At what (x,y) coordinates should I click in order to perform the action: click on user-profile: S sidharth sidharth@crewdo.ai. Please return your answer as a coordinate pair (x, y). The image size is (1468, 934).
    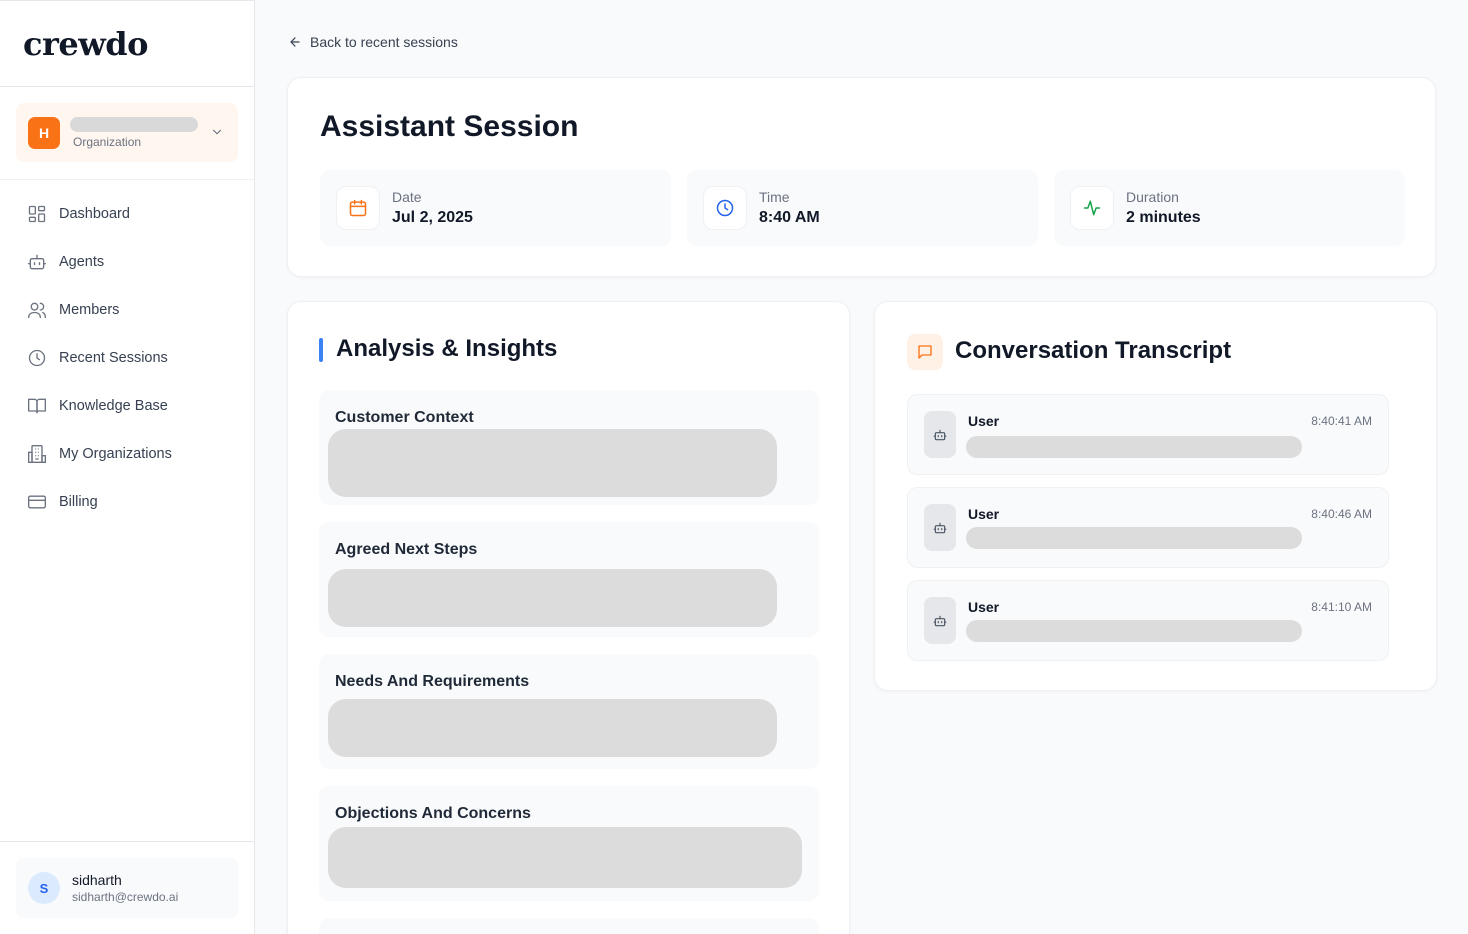
    Looking at the image, I should click on (127, 888).